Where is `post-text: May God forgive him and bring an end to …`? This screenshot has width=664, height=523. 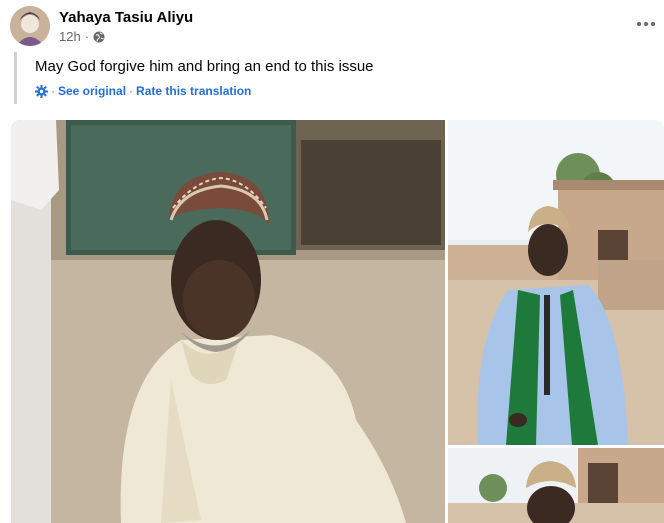 post-text: May God forgive him and bring an end to … is located at coordinates (204, 66).